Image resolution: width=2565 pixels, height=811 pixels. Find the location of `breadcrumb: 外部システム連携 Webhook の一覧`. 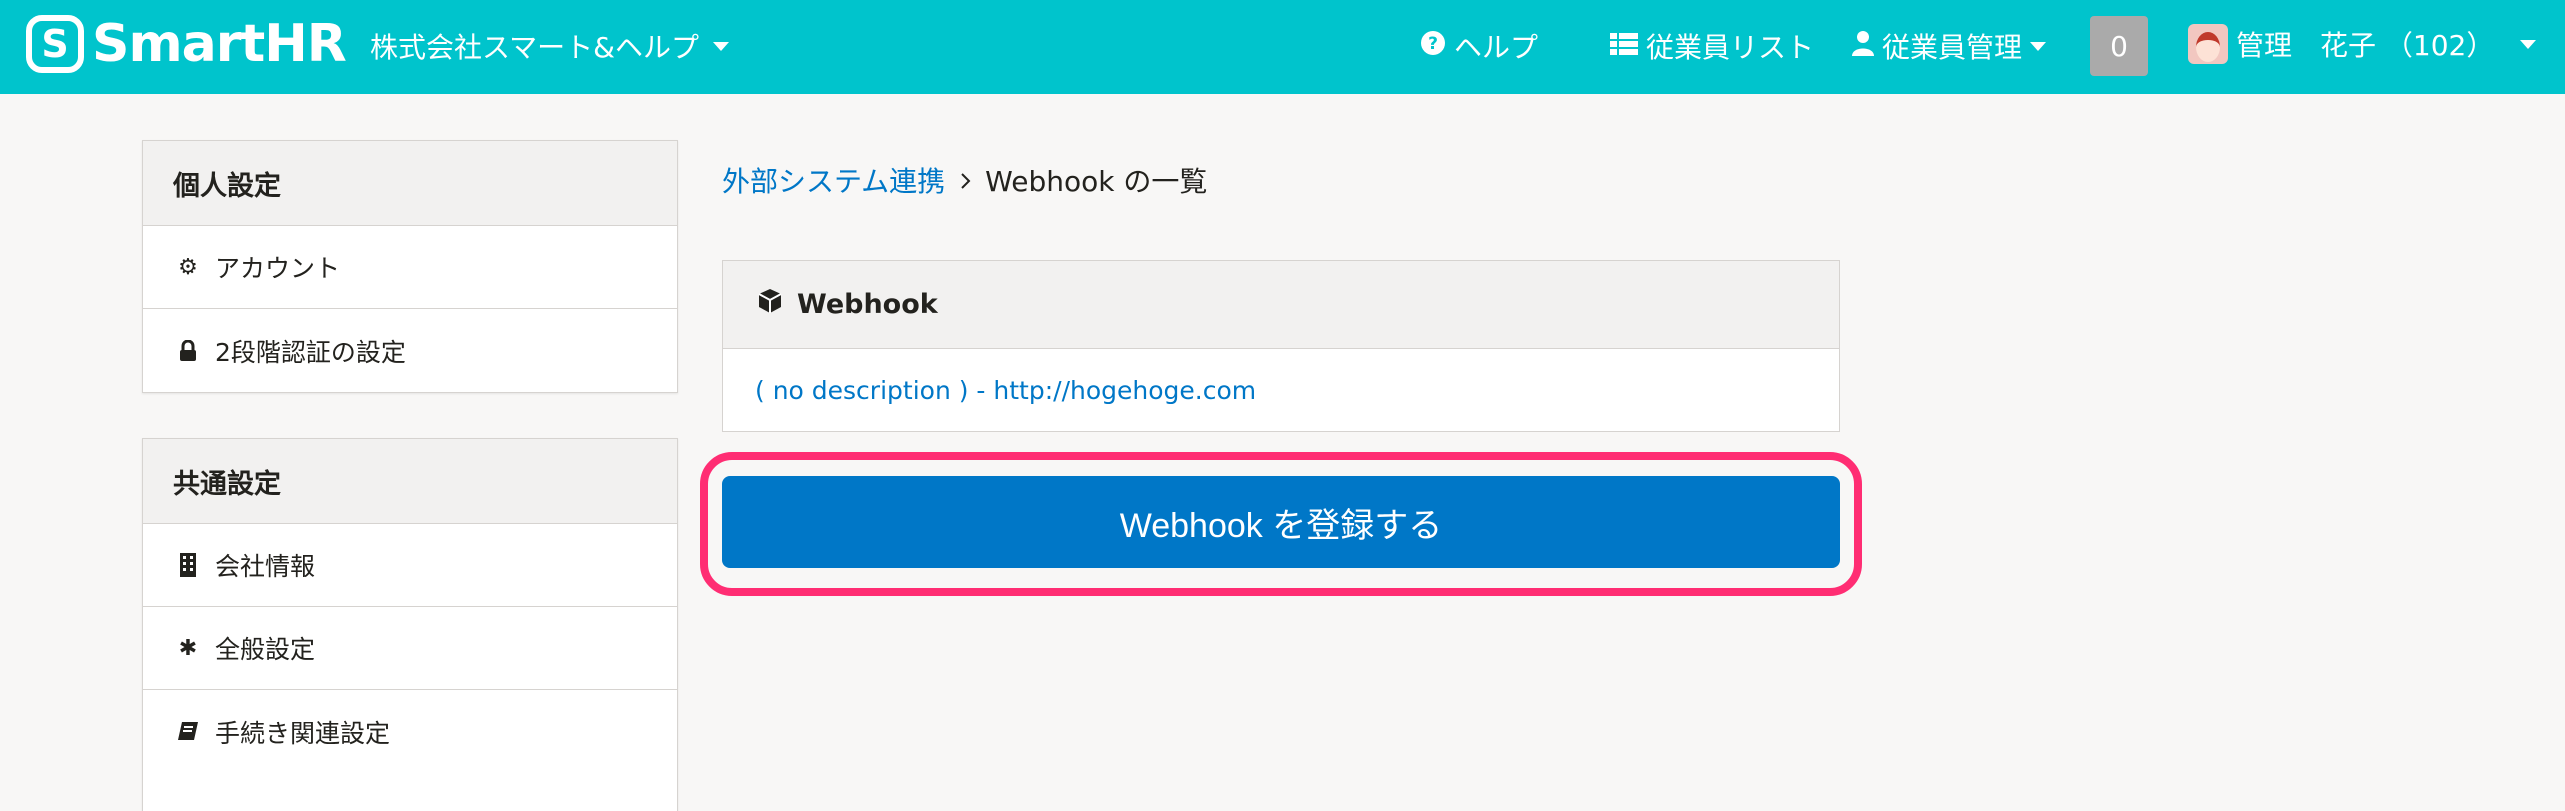

breadcrumb: 外部システム連携 Webhook の一覧 is located at coordinates (964, 180).